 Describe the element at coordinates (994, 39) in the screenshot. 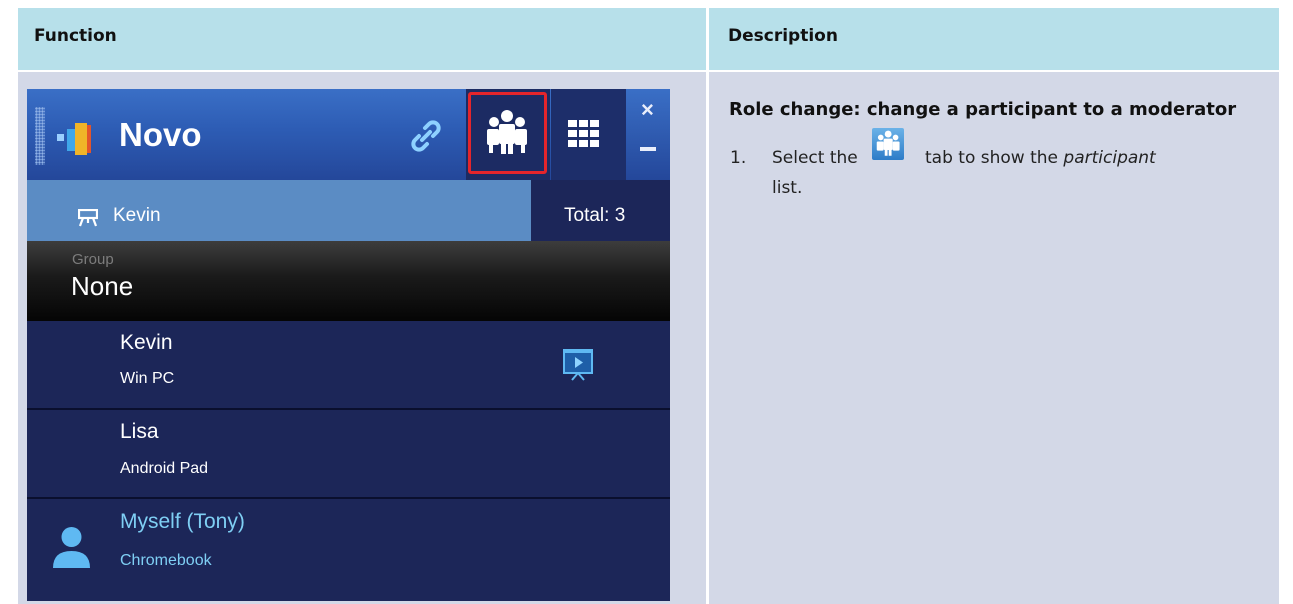

I see `header-description: Description` at that location.